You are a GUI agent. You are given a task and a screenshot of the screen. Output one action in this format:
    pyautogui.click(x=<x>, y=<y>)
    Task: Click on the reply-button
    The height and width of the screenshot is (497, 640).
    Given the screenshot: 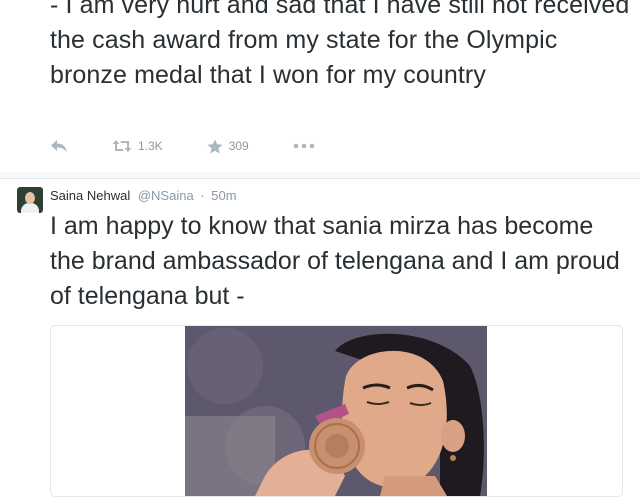 What is the action you would take?
    pyautogui.click(x=59, y=146)
    